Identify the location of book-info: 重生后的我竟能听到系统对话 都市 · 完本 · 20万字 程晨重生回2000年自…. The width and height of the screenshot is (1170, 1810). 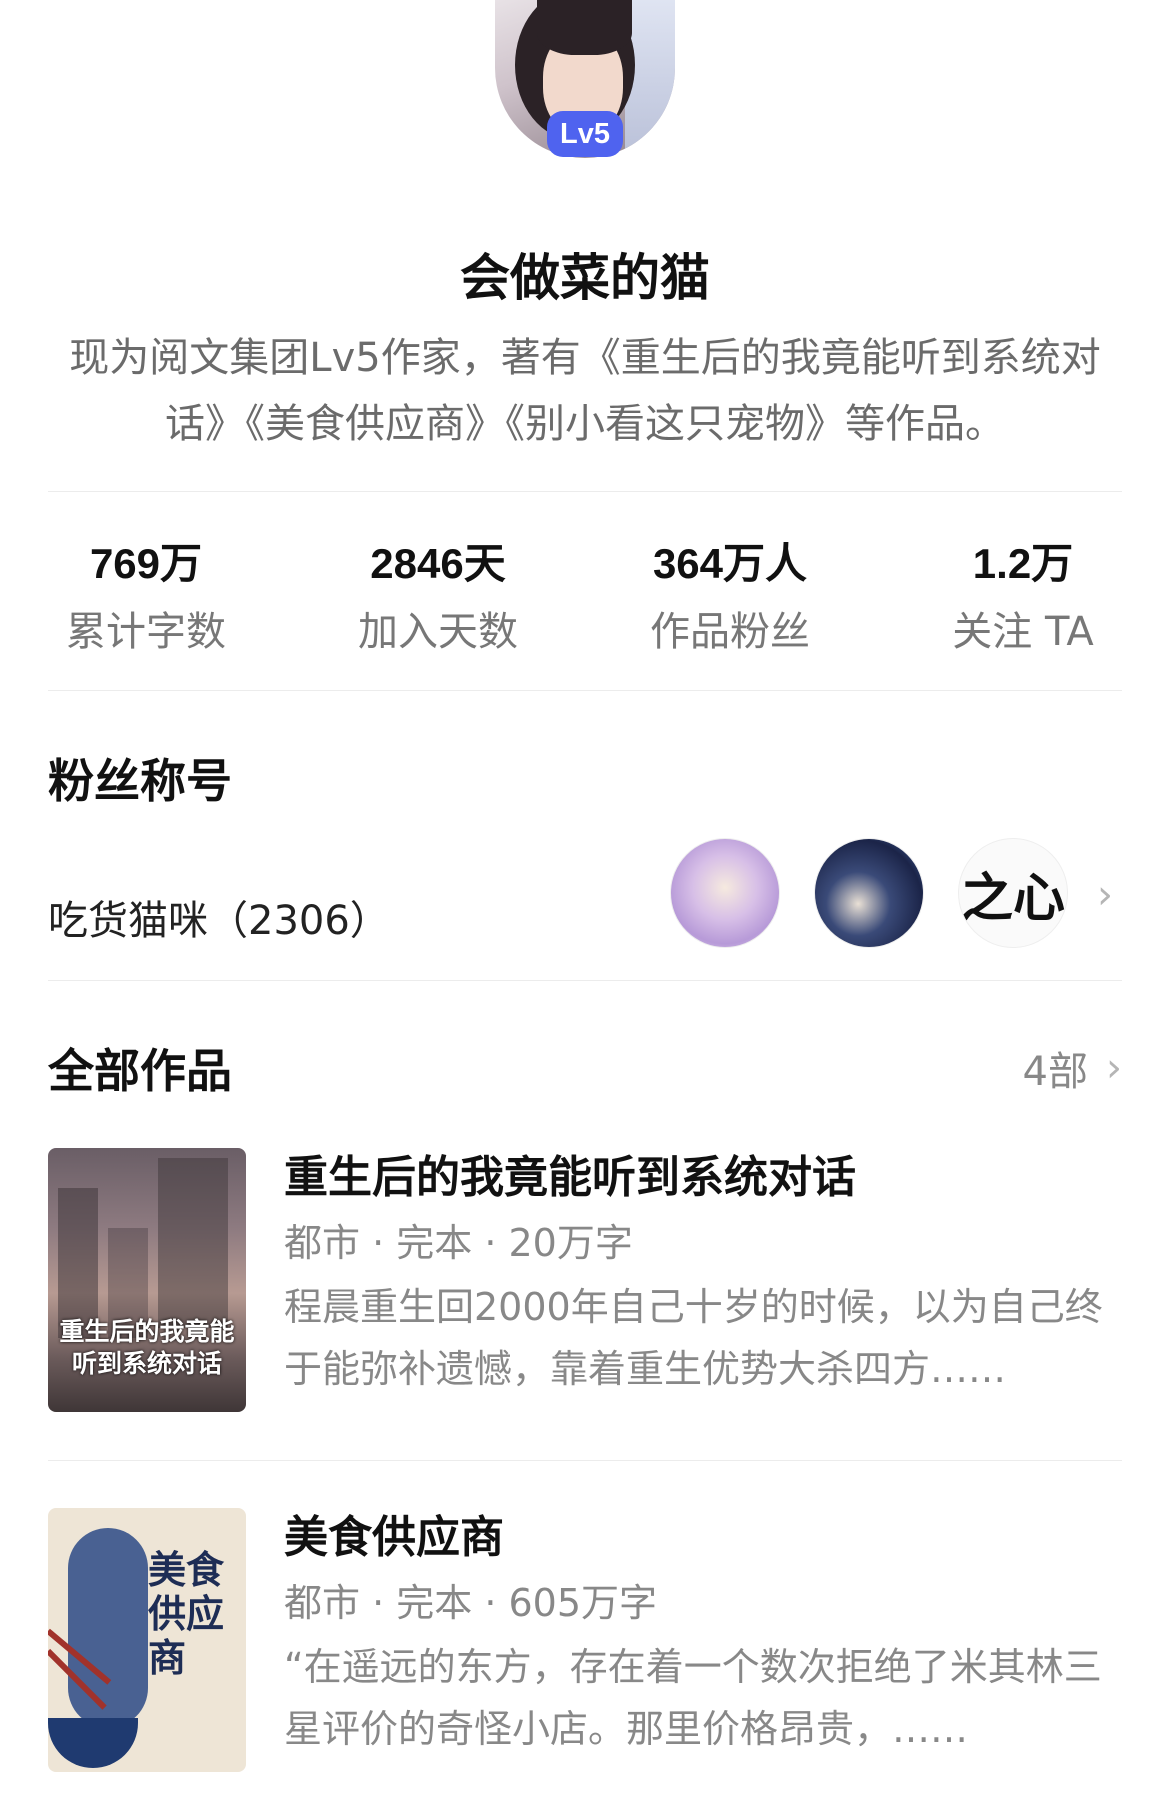
(703, 1280).